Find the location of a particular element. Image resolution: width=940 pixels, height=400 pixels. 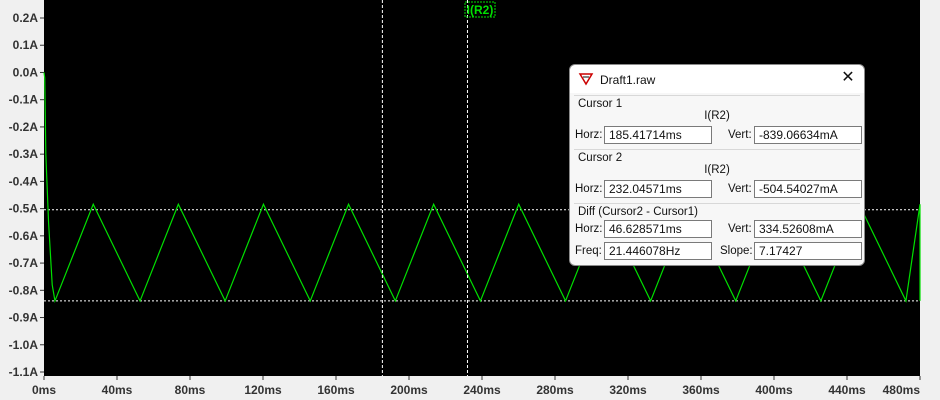

cursor1-vert-label: Vert: is located at coordinates (740, 135).